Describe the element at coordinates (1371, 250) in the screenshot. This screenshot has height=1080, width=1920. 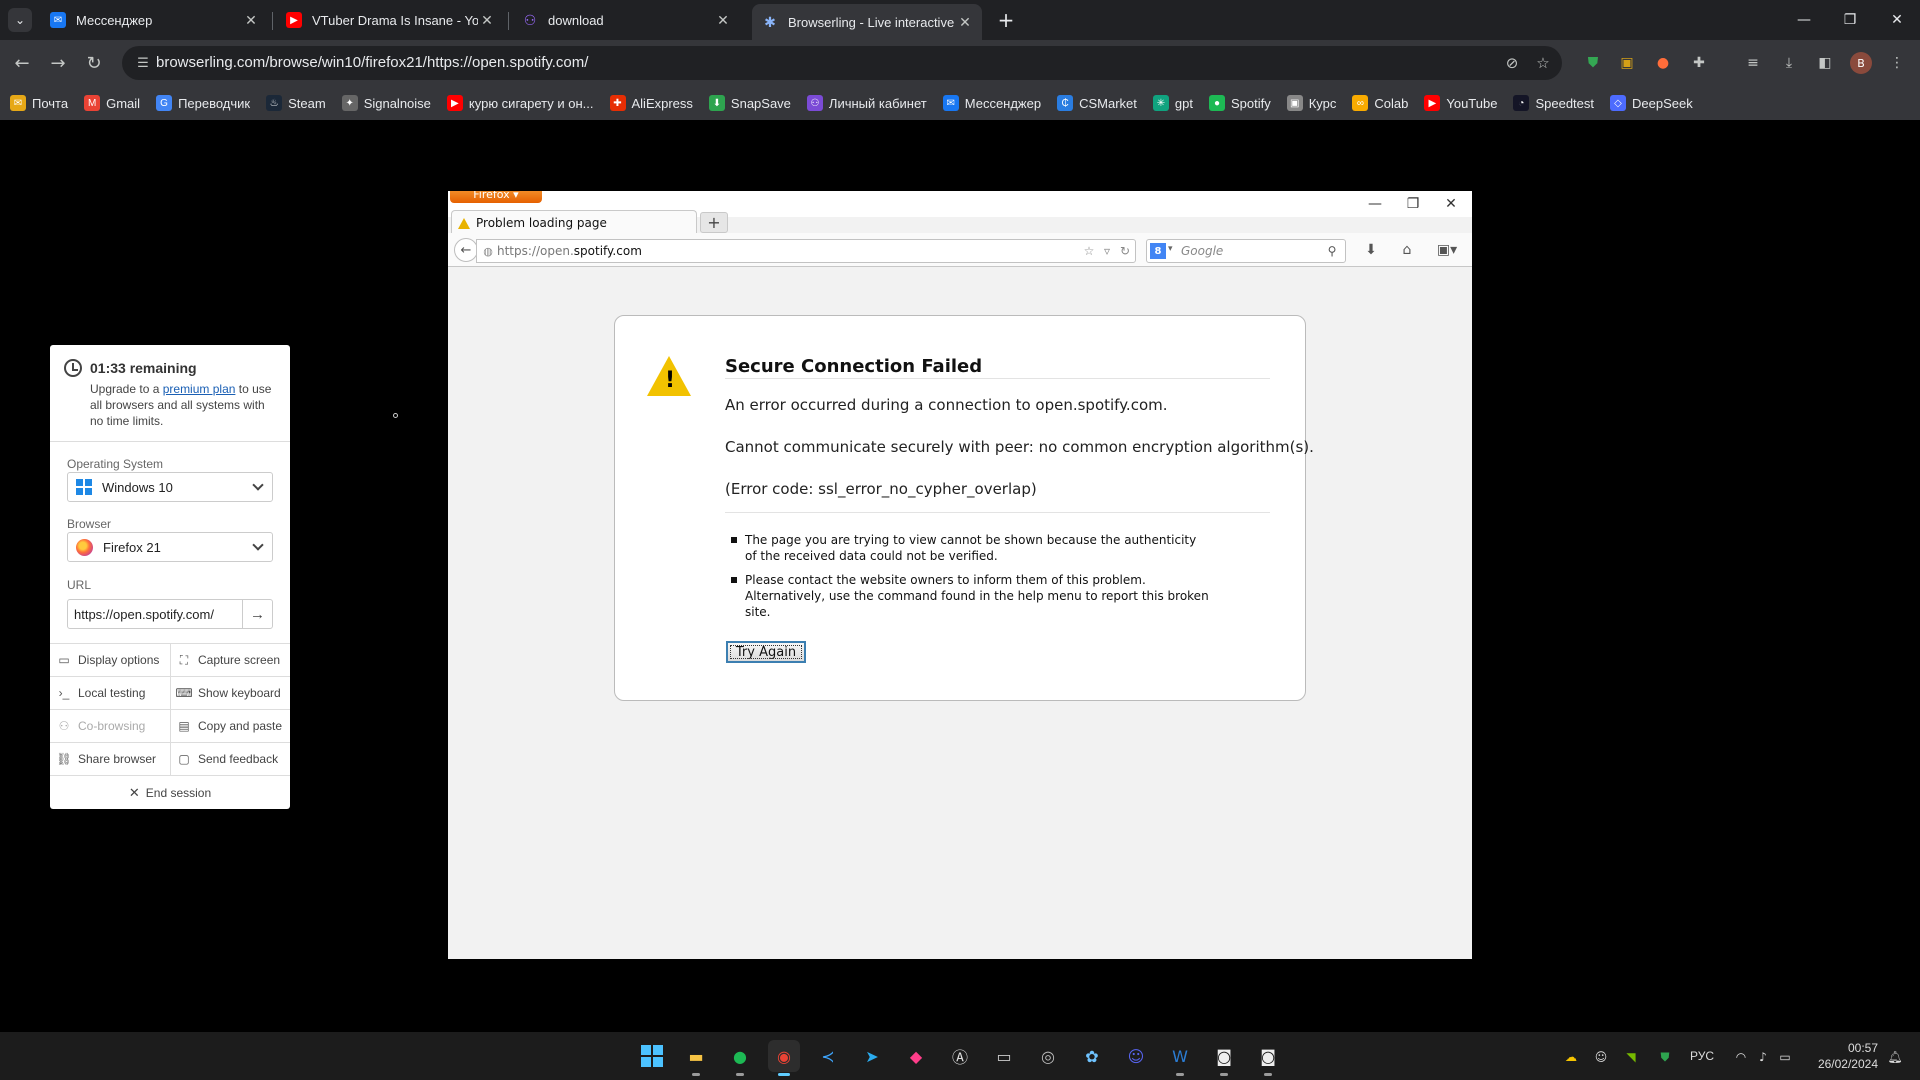
I see `download-icon: ⬇` at that location.